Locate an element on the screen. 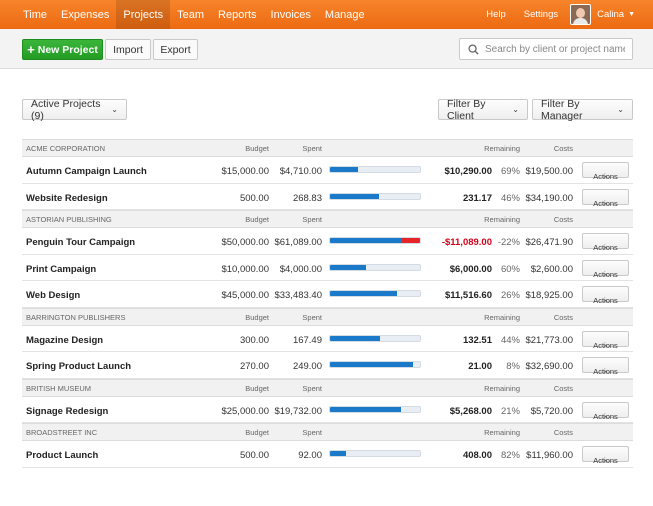 The image size is (653, 506). filter-by-client-dropdown: Filter By Client ⌄ is located at coordinates (483, 109).